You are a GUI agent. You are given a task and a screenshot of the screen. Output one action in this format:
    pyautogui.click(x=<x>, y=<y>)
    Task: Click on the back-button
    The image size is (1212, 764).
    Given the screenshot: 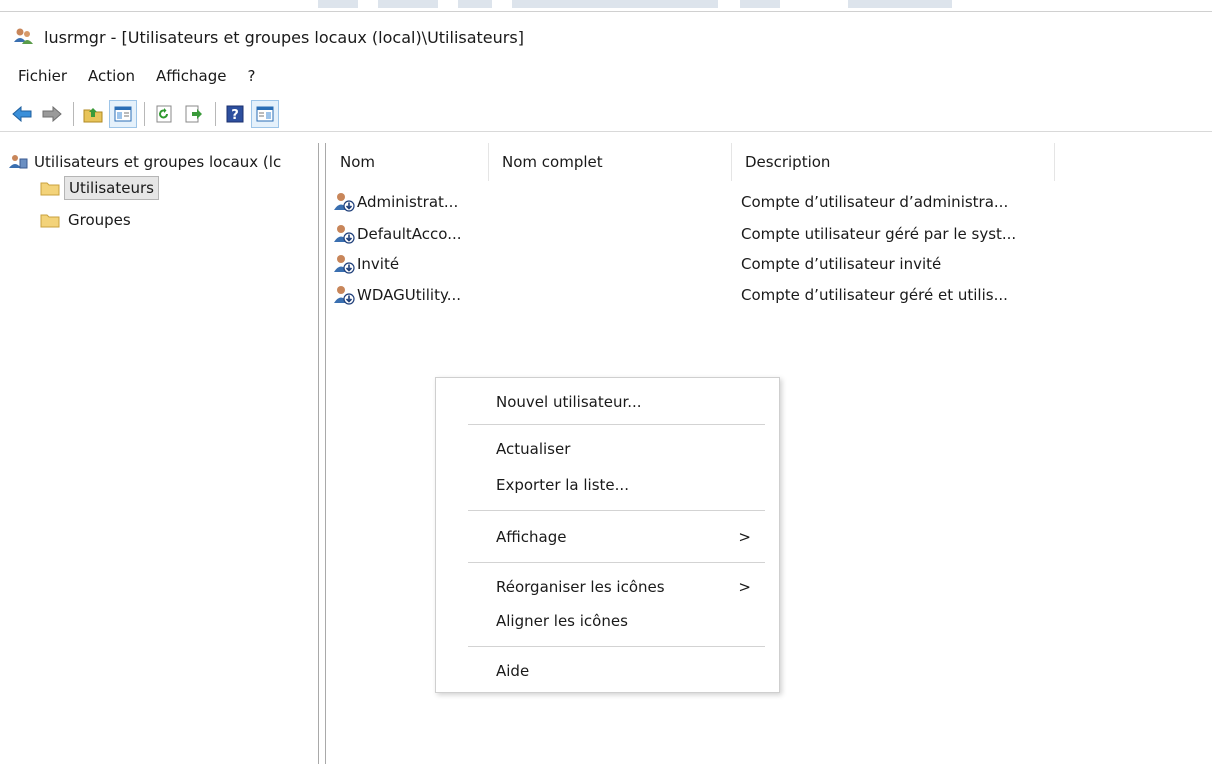 What is the action you would take?
    pyautogui.click(x=22, y=114)
    